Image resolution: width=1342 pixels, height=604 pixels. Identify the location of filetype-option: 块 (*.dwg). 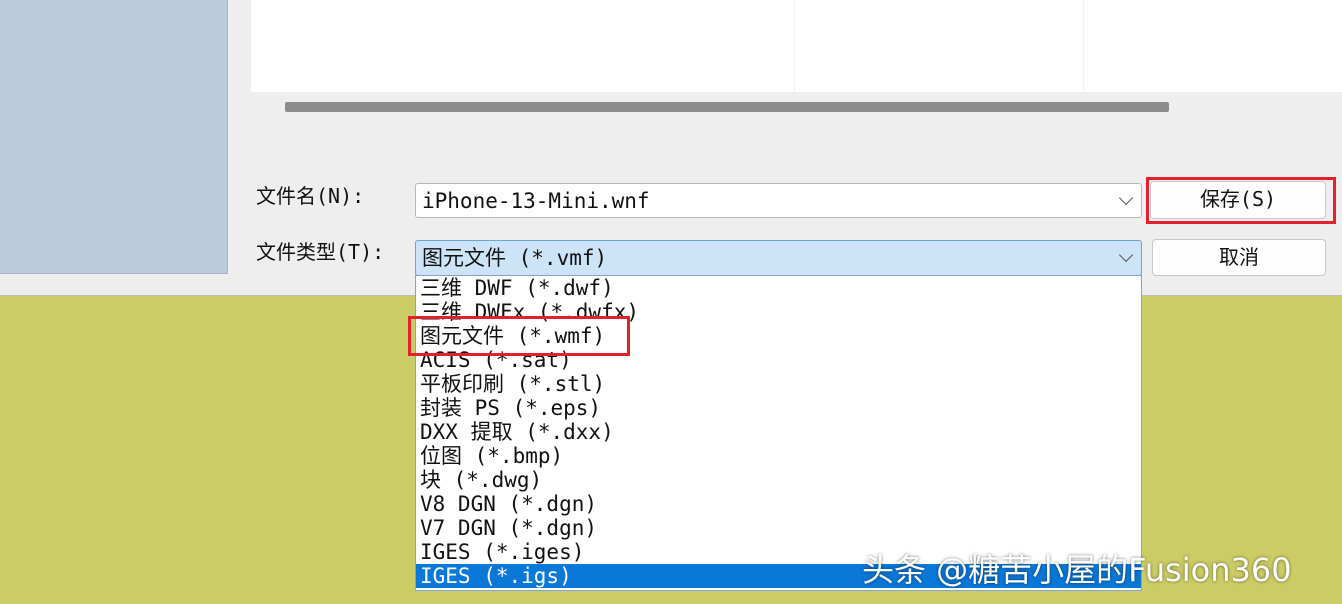
(778, 480).